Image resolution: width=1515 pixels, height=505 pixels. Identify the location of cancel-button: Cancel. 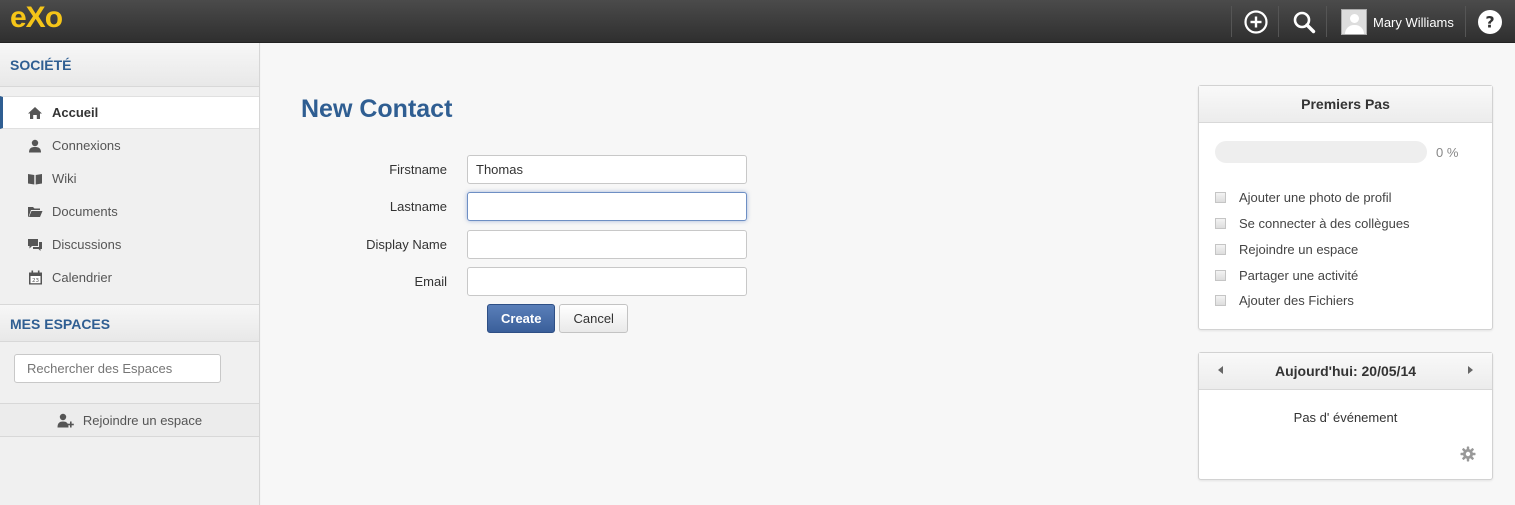
(593, 318).